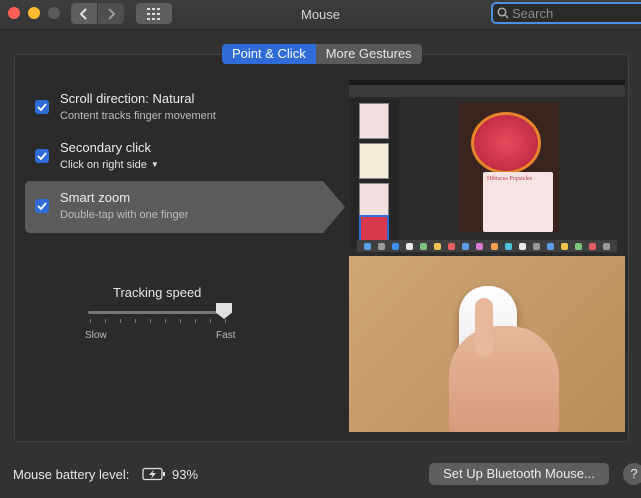  What do you see at coordinates (484, 327) in the screenshot?
I see `finger-image` at bounding box center [484, 327].